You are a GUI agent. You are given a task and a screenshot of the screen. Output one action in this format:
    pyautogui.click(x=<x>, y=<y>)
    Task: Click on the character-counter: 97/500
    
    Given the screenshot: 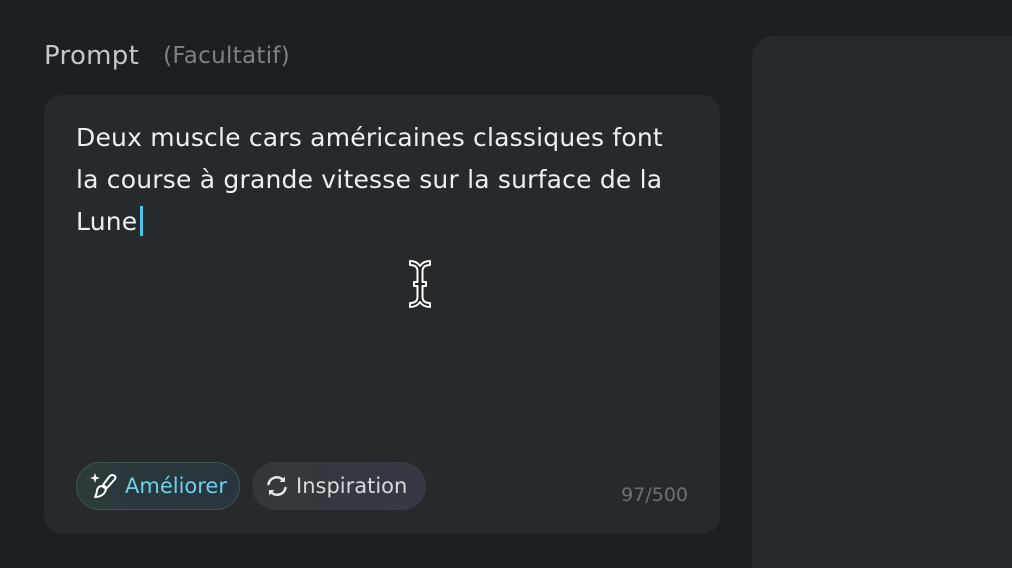 What is the action you would take?
    pyautogui.click(x=654, y=495)
    